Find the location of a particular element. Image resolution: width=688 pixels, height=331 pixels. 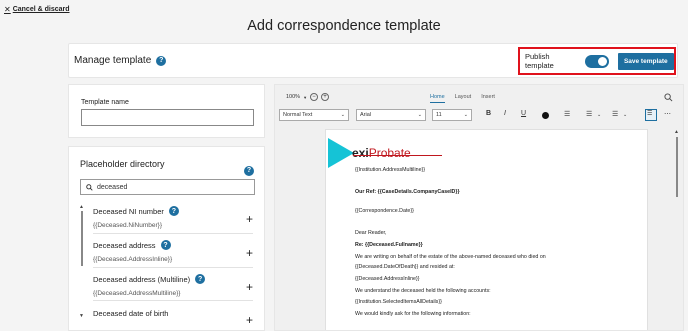

doc-line: Re: {{Deceased.Fullname}} is located at coordinates (389, 245).